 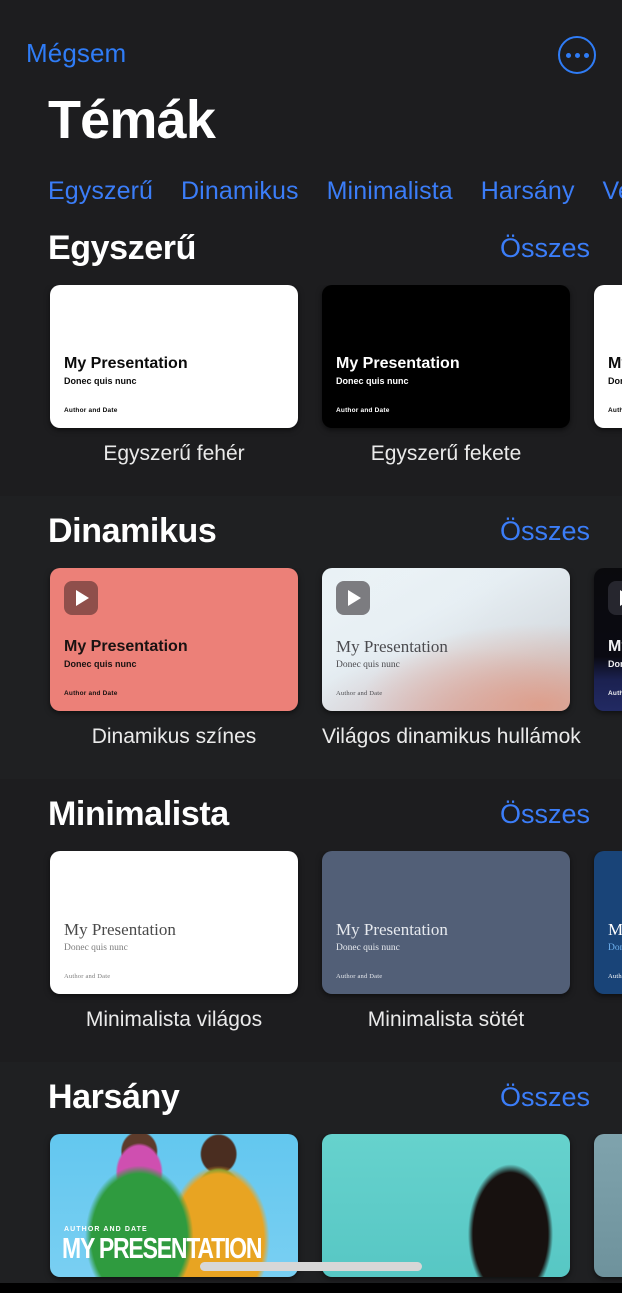 What do you see at coordinates (138, 814) in the screenshot?
I see `section-title: Minimalista` at bounding box center [138, 814].